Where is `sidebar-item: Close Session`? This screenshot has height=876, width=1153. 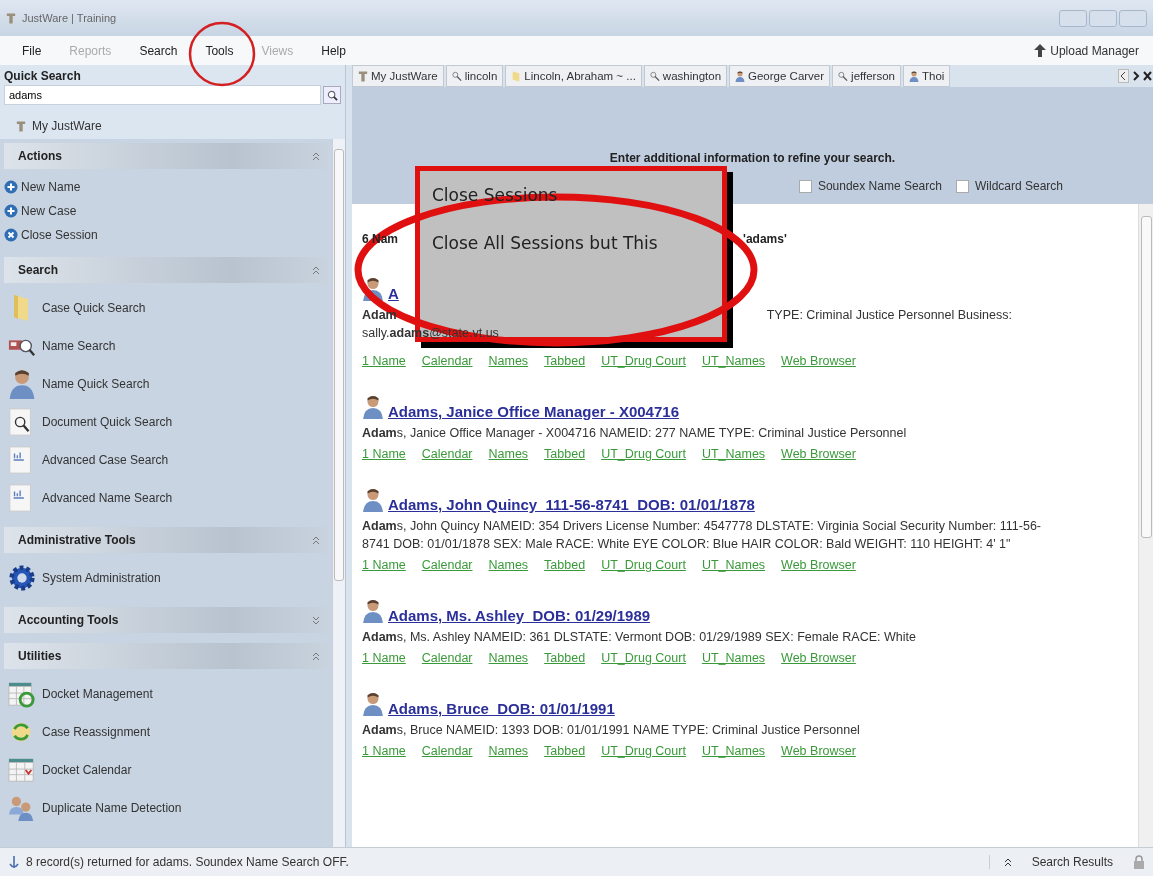
sidebar-item: Close Session is located at coordinates (166, 235).